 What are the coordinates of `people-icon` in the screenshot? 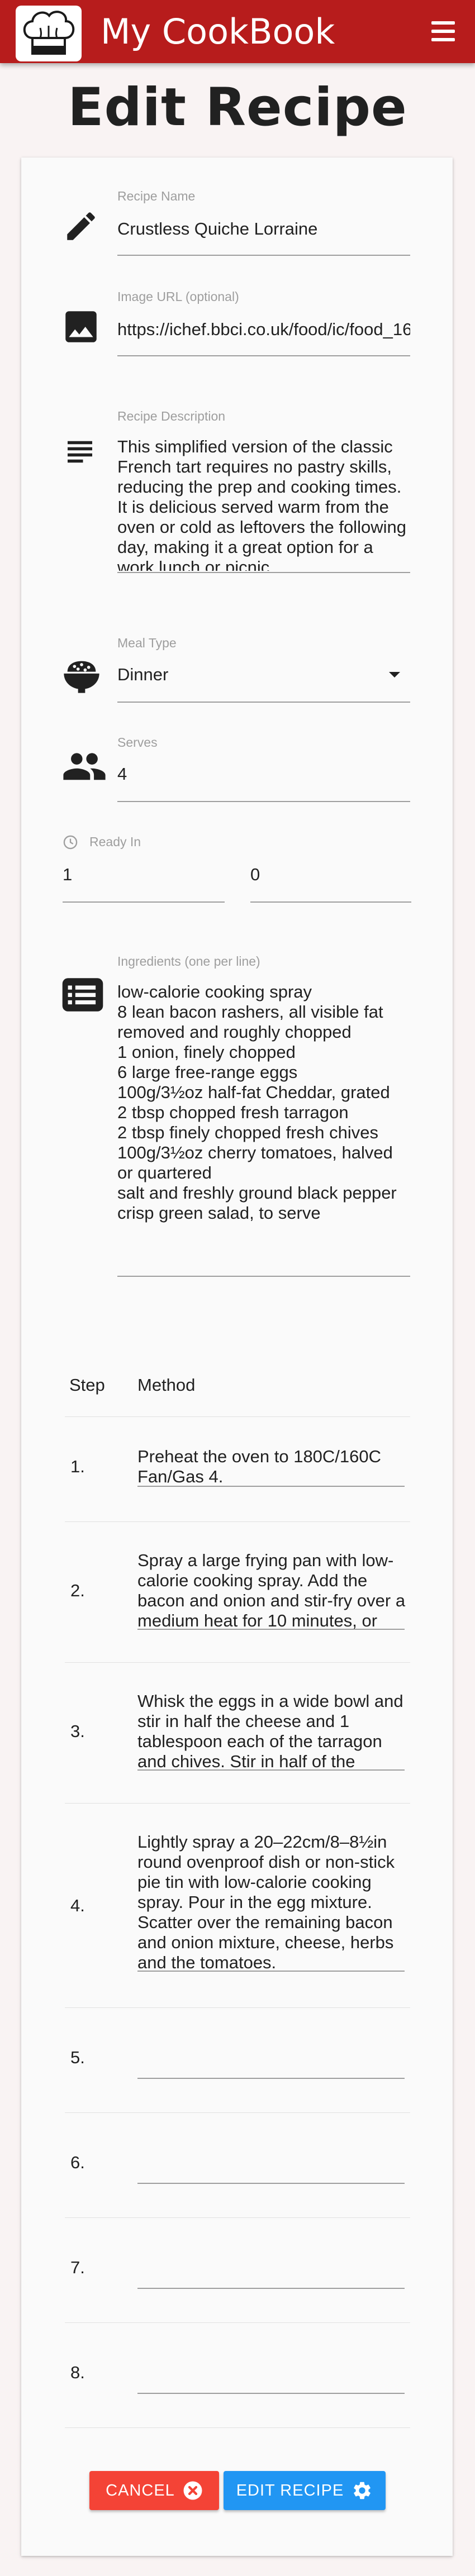 It's located at (84, 766).